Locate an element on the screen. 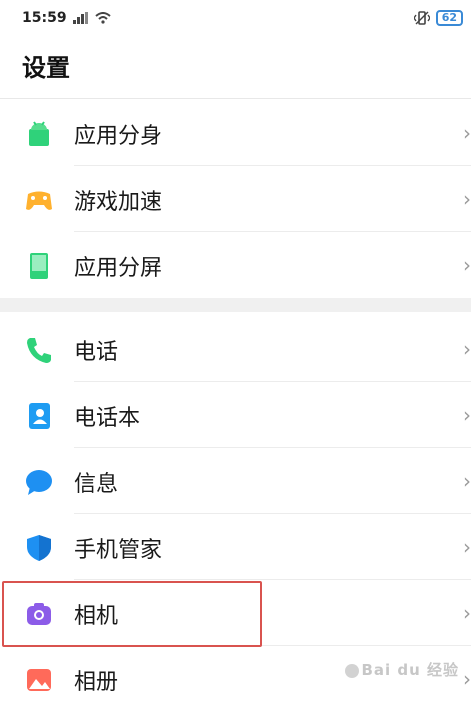 Image resolution: width=471 pixels, height=712 pixels. settings-item-label: 电话本 is located at coordinates (107, 418).